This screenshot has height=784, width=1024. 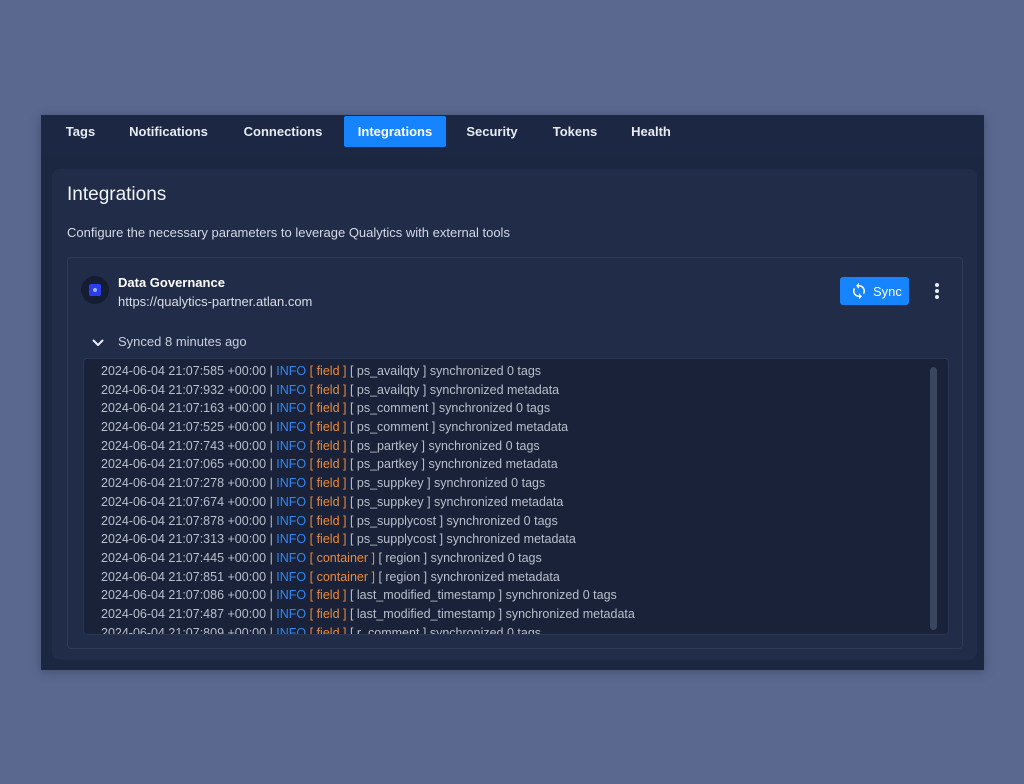 I want to click on log-timestamp: 2024-06-04 21:07:086 +00:00, so click(x=184, y=595).